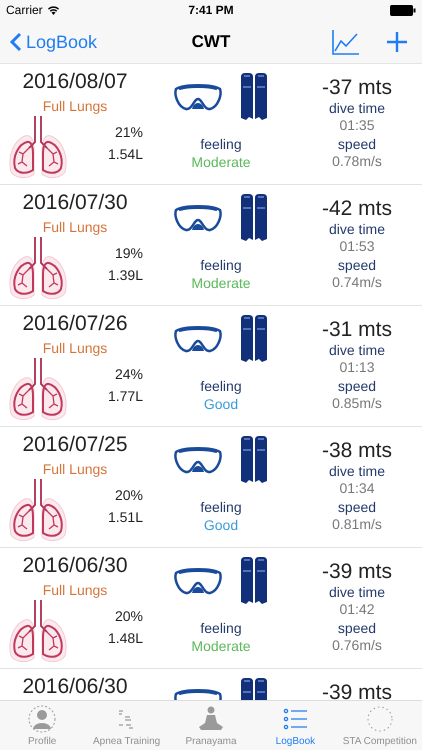 The width and height of the screenshot is (422, 750). I want to click on dive-date: 2016/07/26, so click(75, 324).